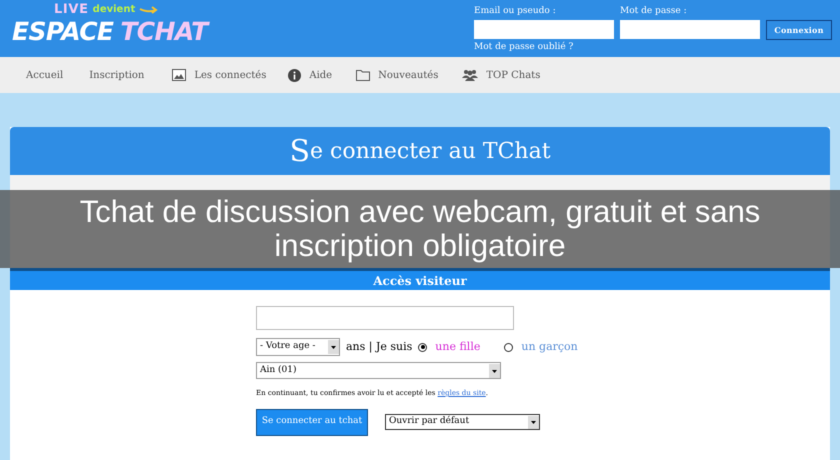 The width and height of the screenshot is (840, 460). What do you see at coordinates (397, 75) in the screenshot?
I see `nav-link: Nouveautés` at bounding box center [397, 75].